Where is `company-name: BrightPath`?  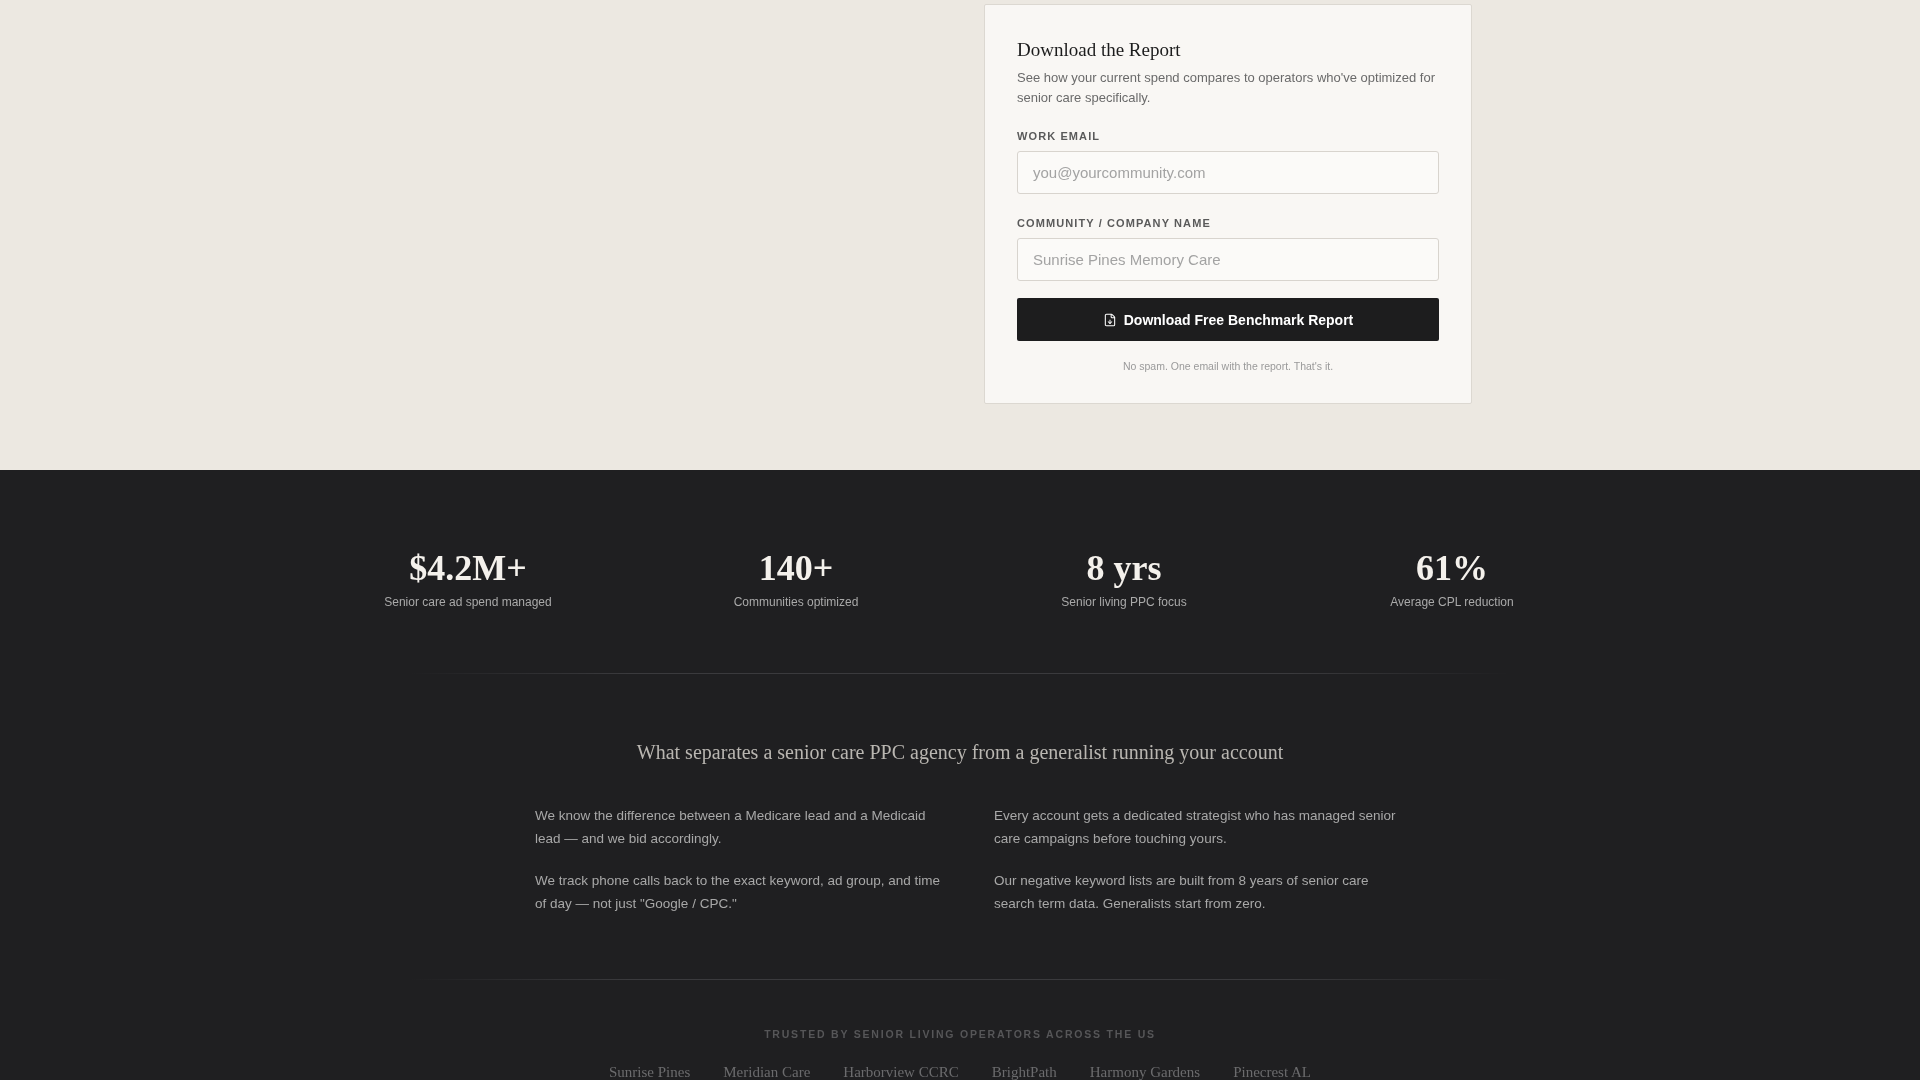 company-name: BrightPath is located at coordinates (1024, 1071).